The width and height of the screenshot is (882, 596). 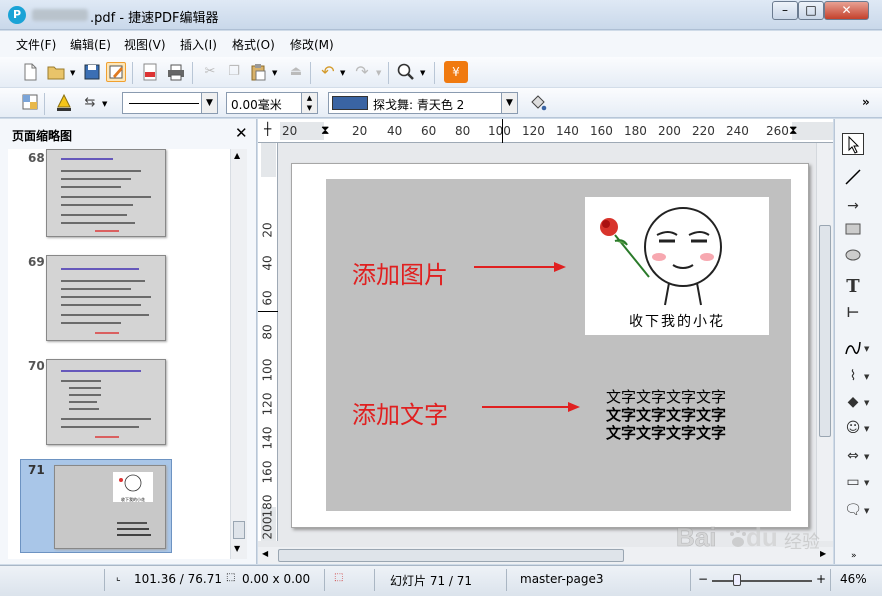 What do you see at coordinates (866, 429) in the screenshot?
I see `symbol-shapes-dropdown-icon: ▼` at bounding box center [866, 429].